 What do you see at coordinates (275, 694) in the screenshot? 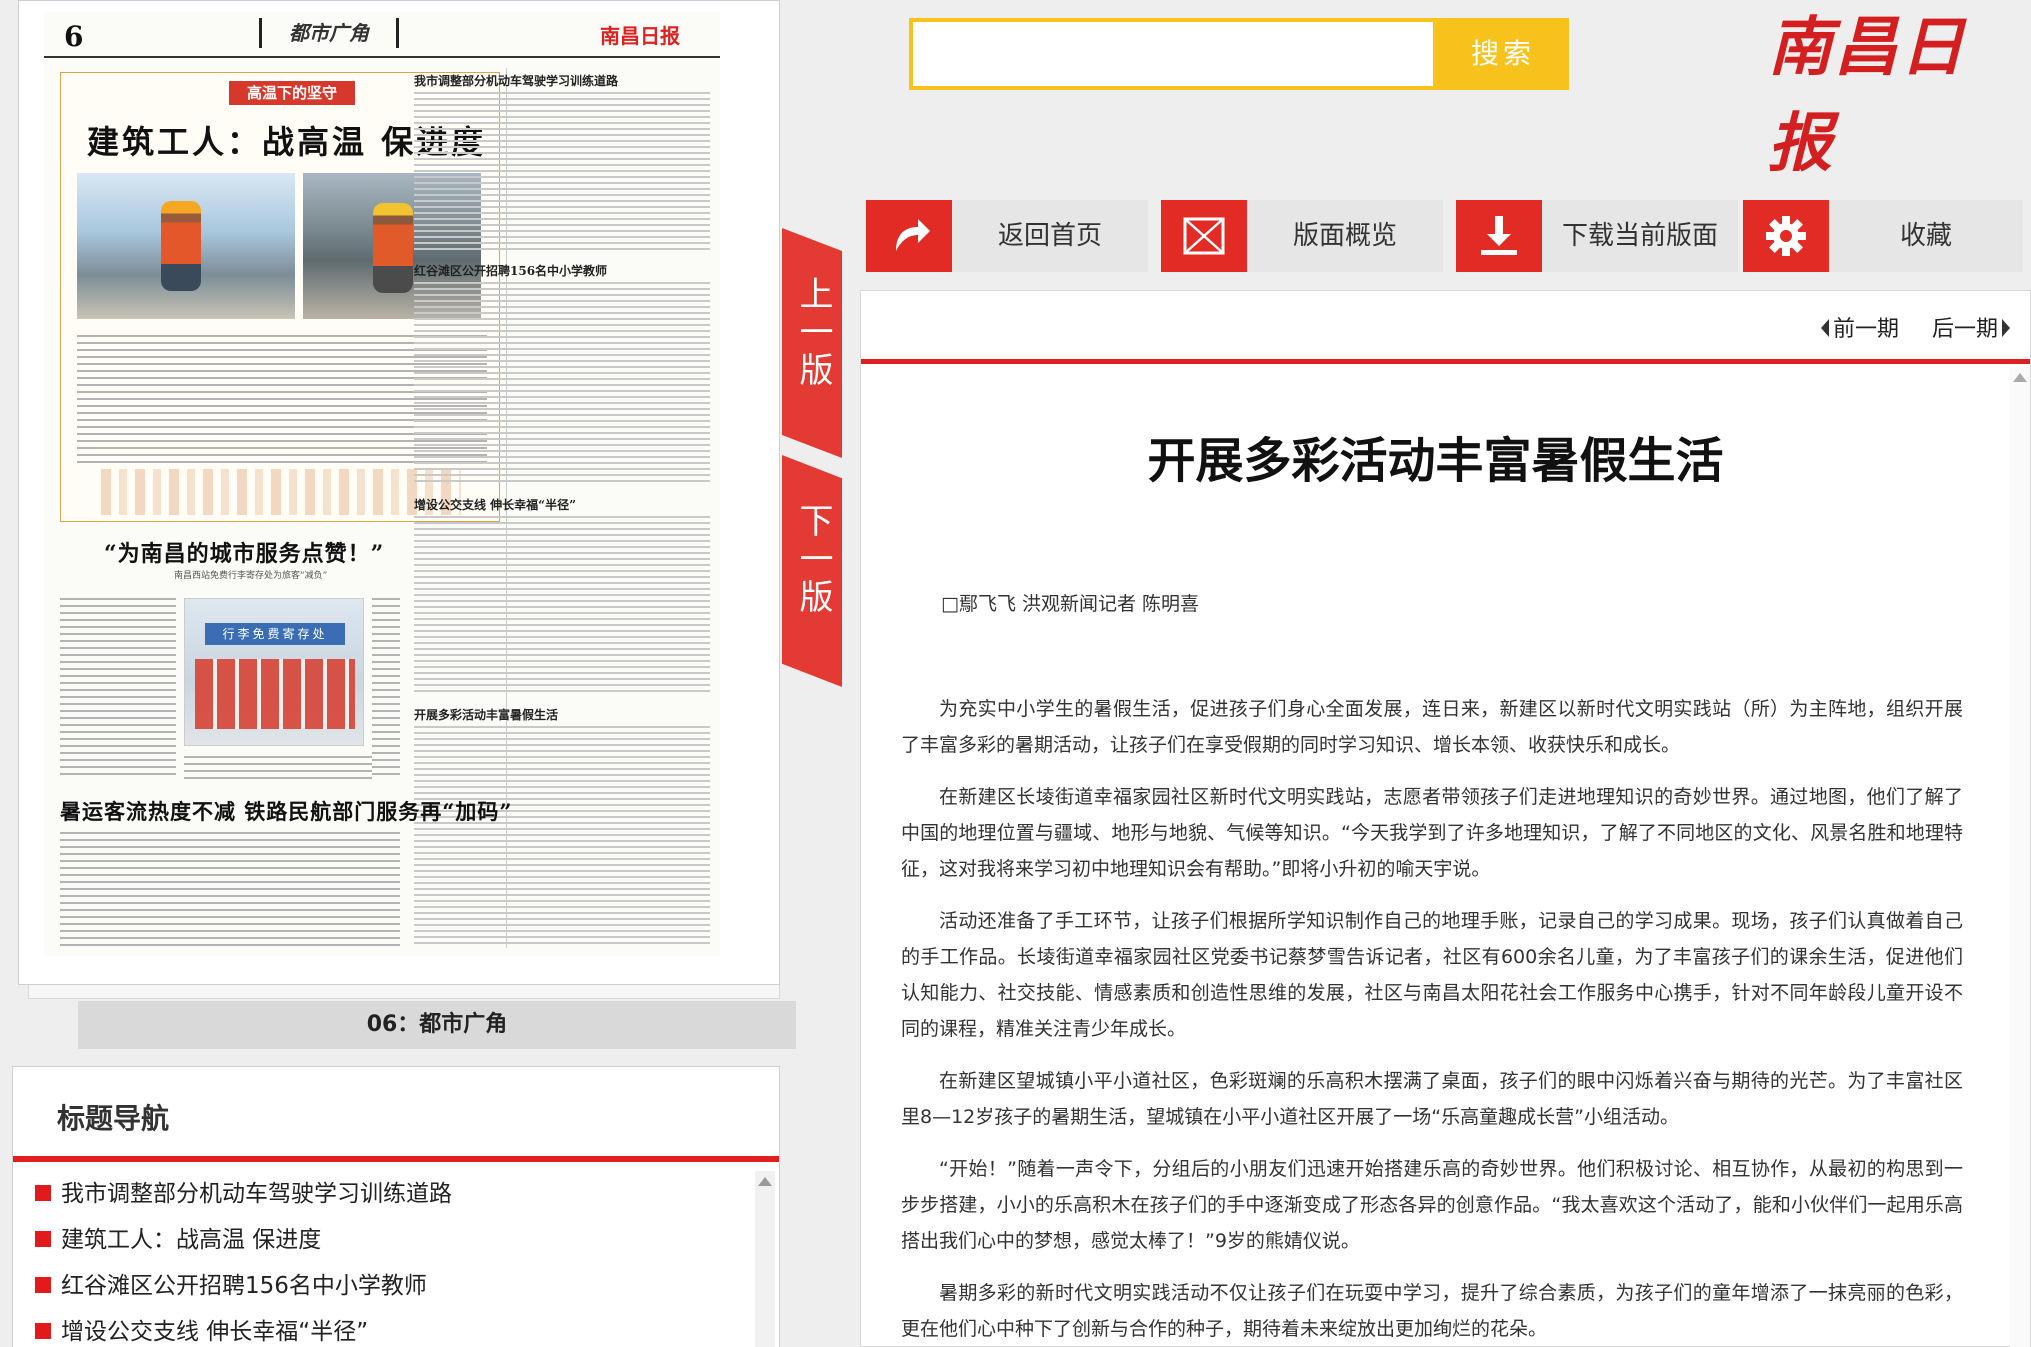
I see `photo-booth` at bounding box center [275, 694].